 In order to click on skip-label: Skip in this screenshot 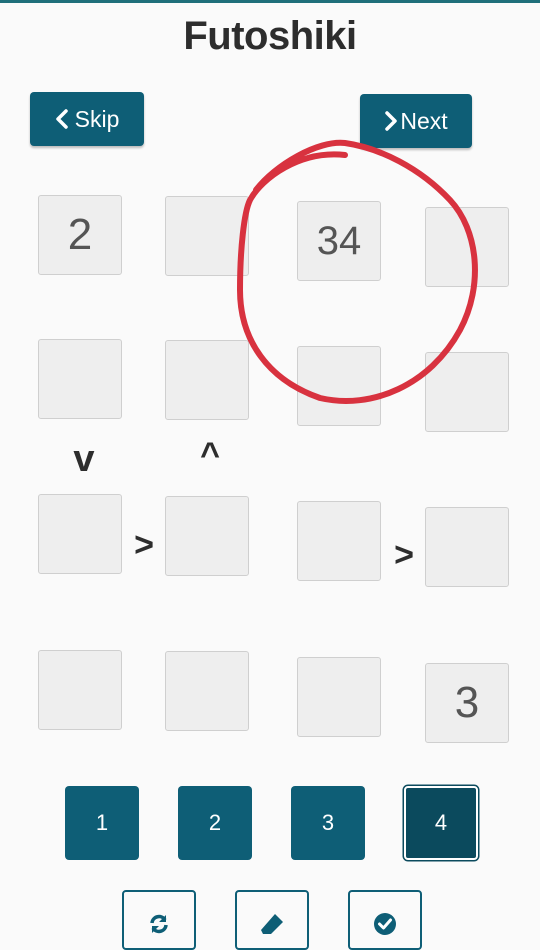, I will do `click(97, 118)`.